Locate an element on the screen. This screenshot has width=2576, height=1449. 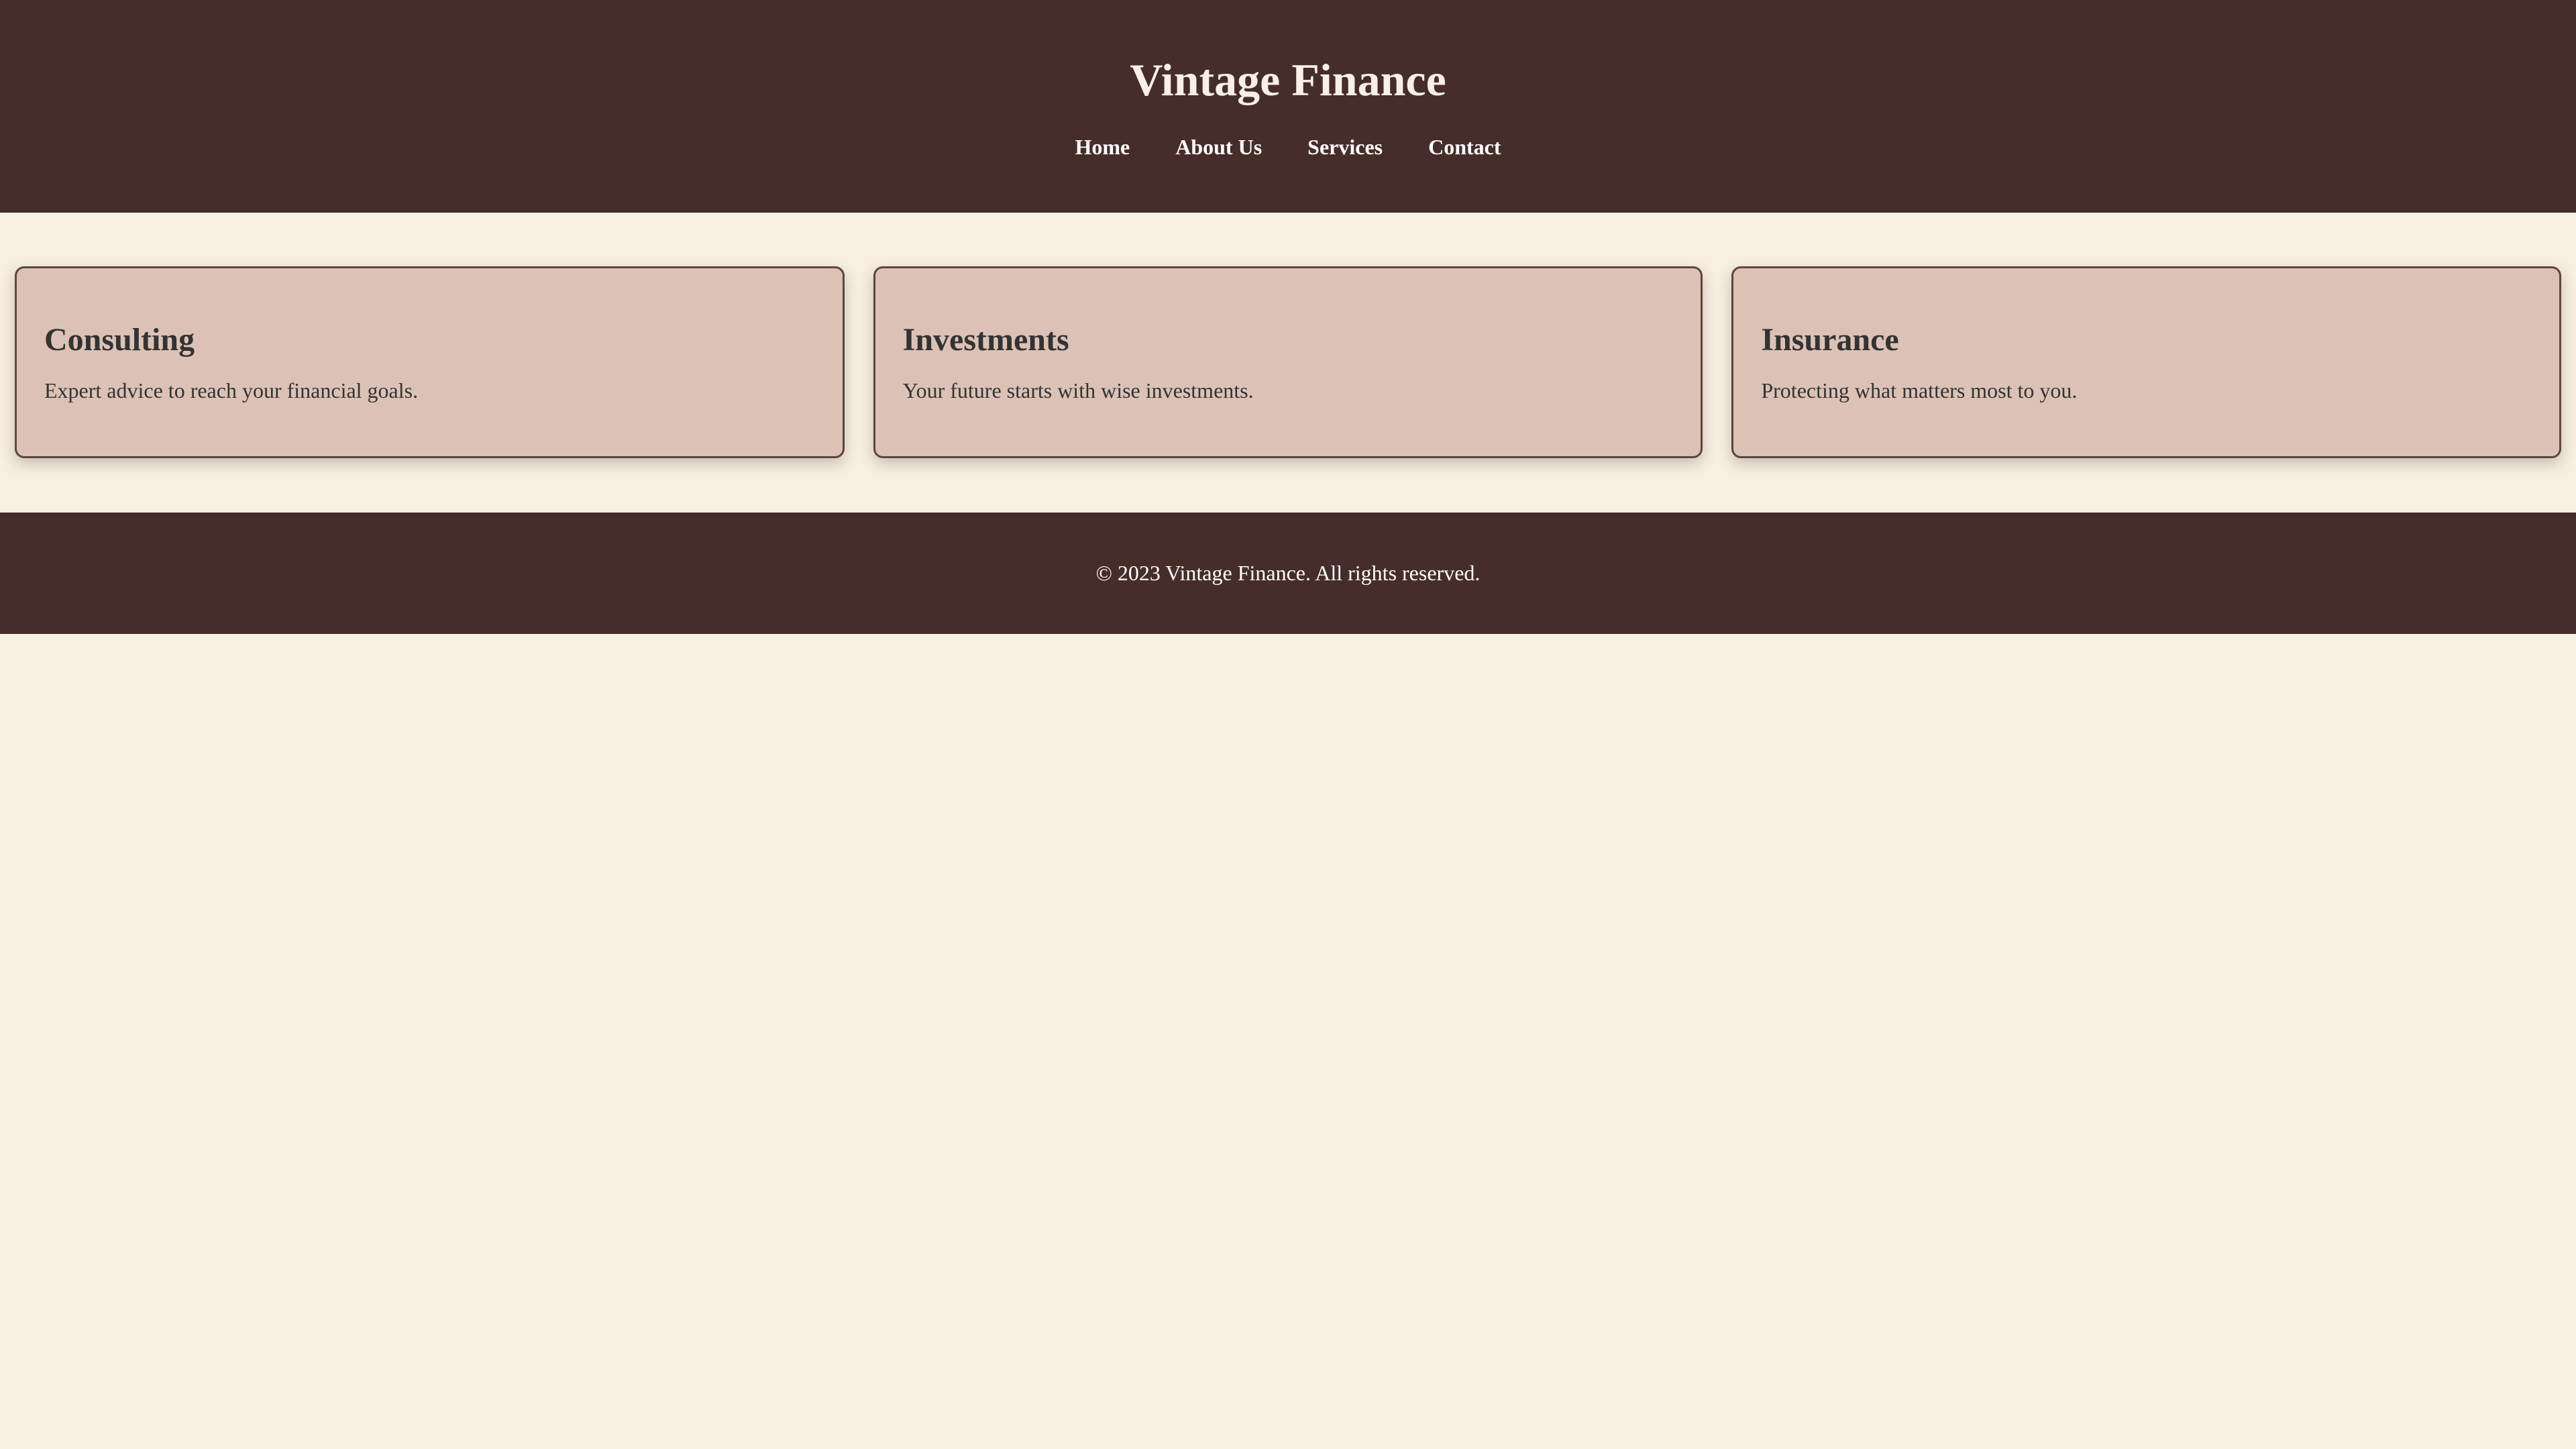
nav-contact-link: Contact is located at coordinates (1464, 146).